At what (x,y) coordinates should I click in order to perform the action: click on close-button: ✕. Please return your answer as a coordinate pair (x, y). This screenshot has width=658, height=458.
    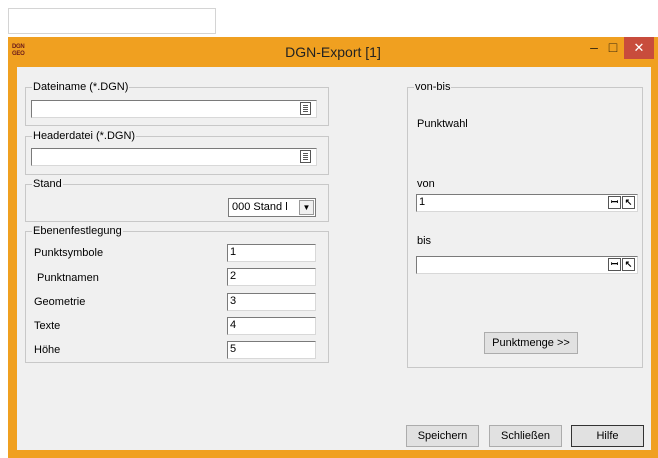
    Looking at the image, I should click on (639, 48).